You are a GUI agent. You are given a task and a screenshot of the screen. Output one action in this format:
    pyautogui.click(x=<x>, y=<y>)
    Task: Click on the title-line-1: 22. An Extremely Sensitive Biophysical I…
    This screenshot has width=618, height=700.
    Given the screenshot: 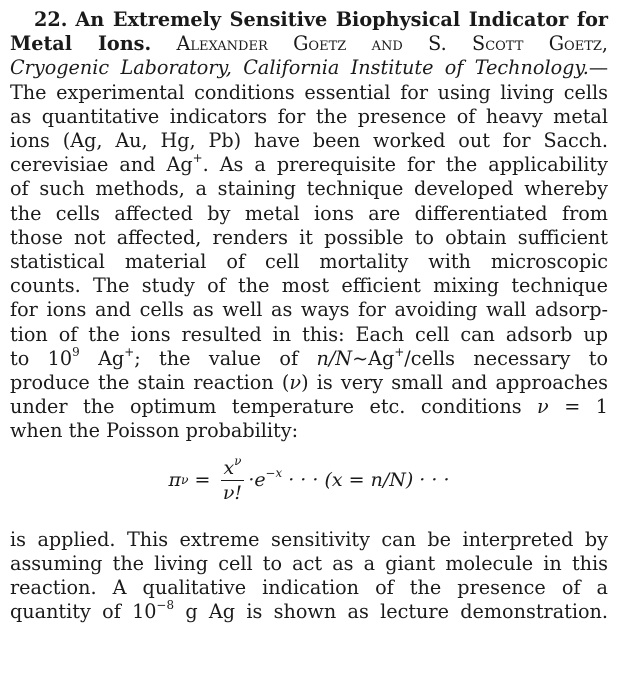 What is the action you would take?
    pyautogui.click(x=309, y=20)
    